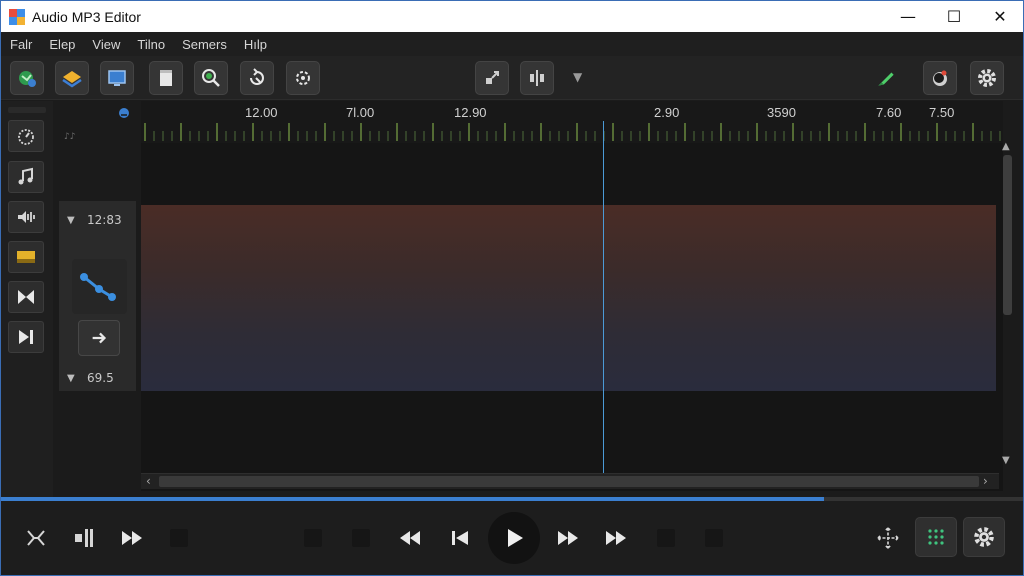 The height and width of the screenshot is (576, 1024). I want to click on fast-forward-track-button, so click(99, 338).